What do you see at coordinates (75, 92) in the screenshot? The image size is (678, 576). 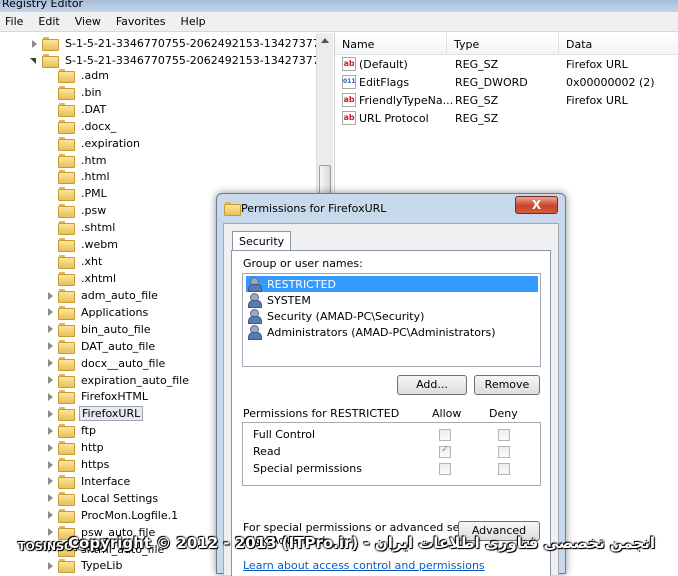 I see `tree-item: .bin` at bounding box center [75, 92].